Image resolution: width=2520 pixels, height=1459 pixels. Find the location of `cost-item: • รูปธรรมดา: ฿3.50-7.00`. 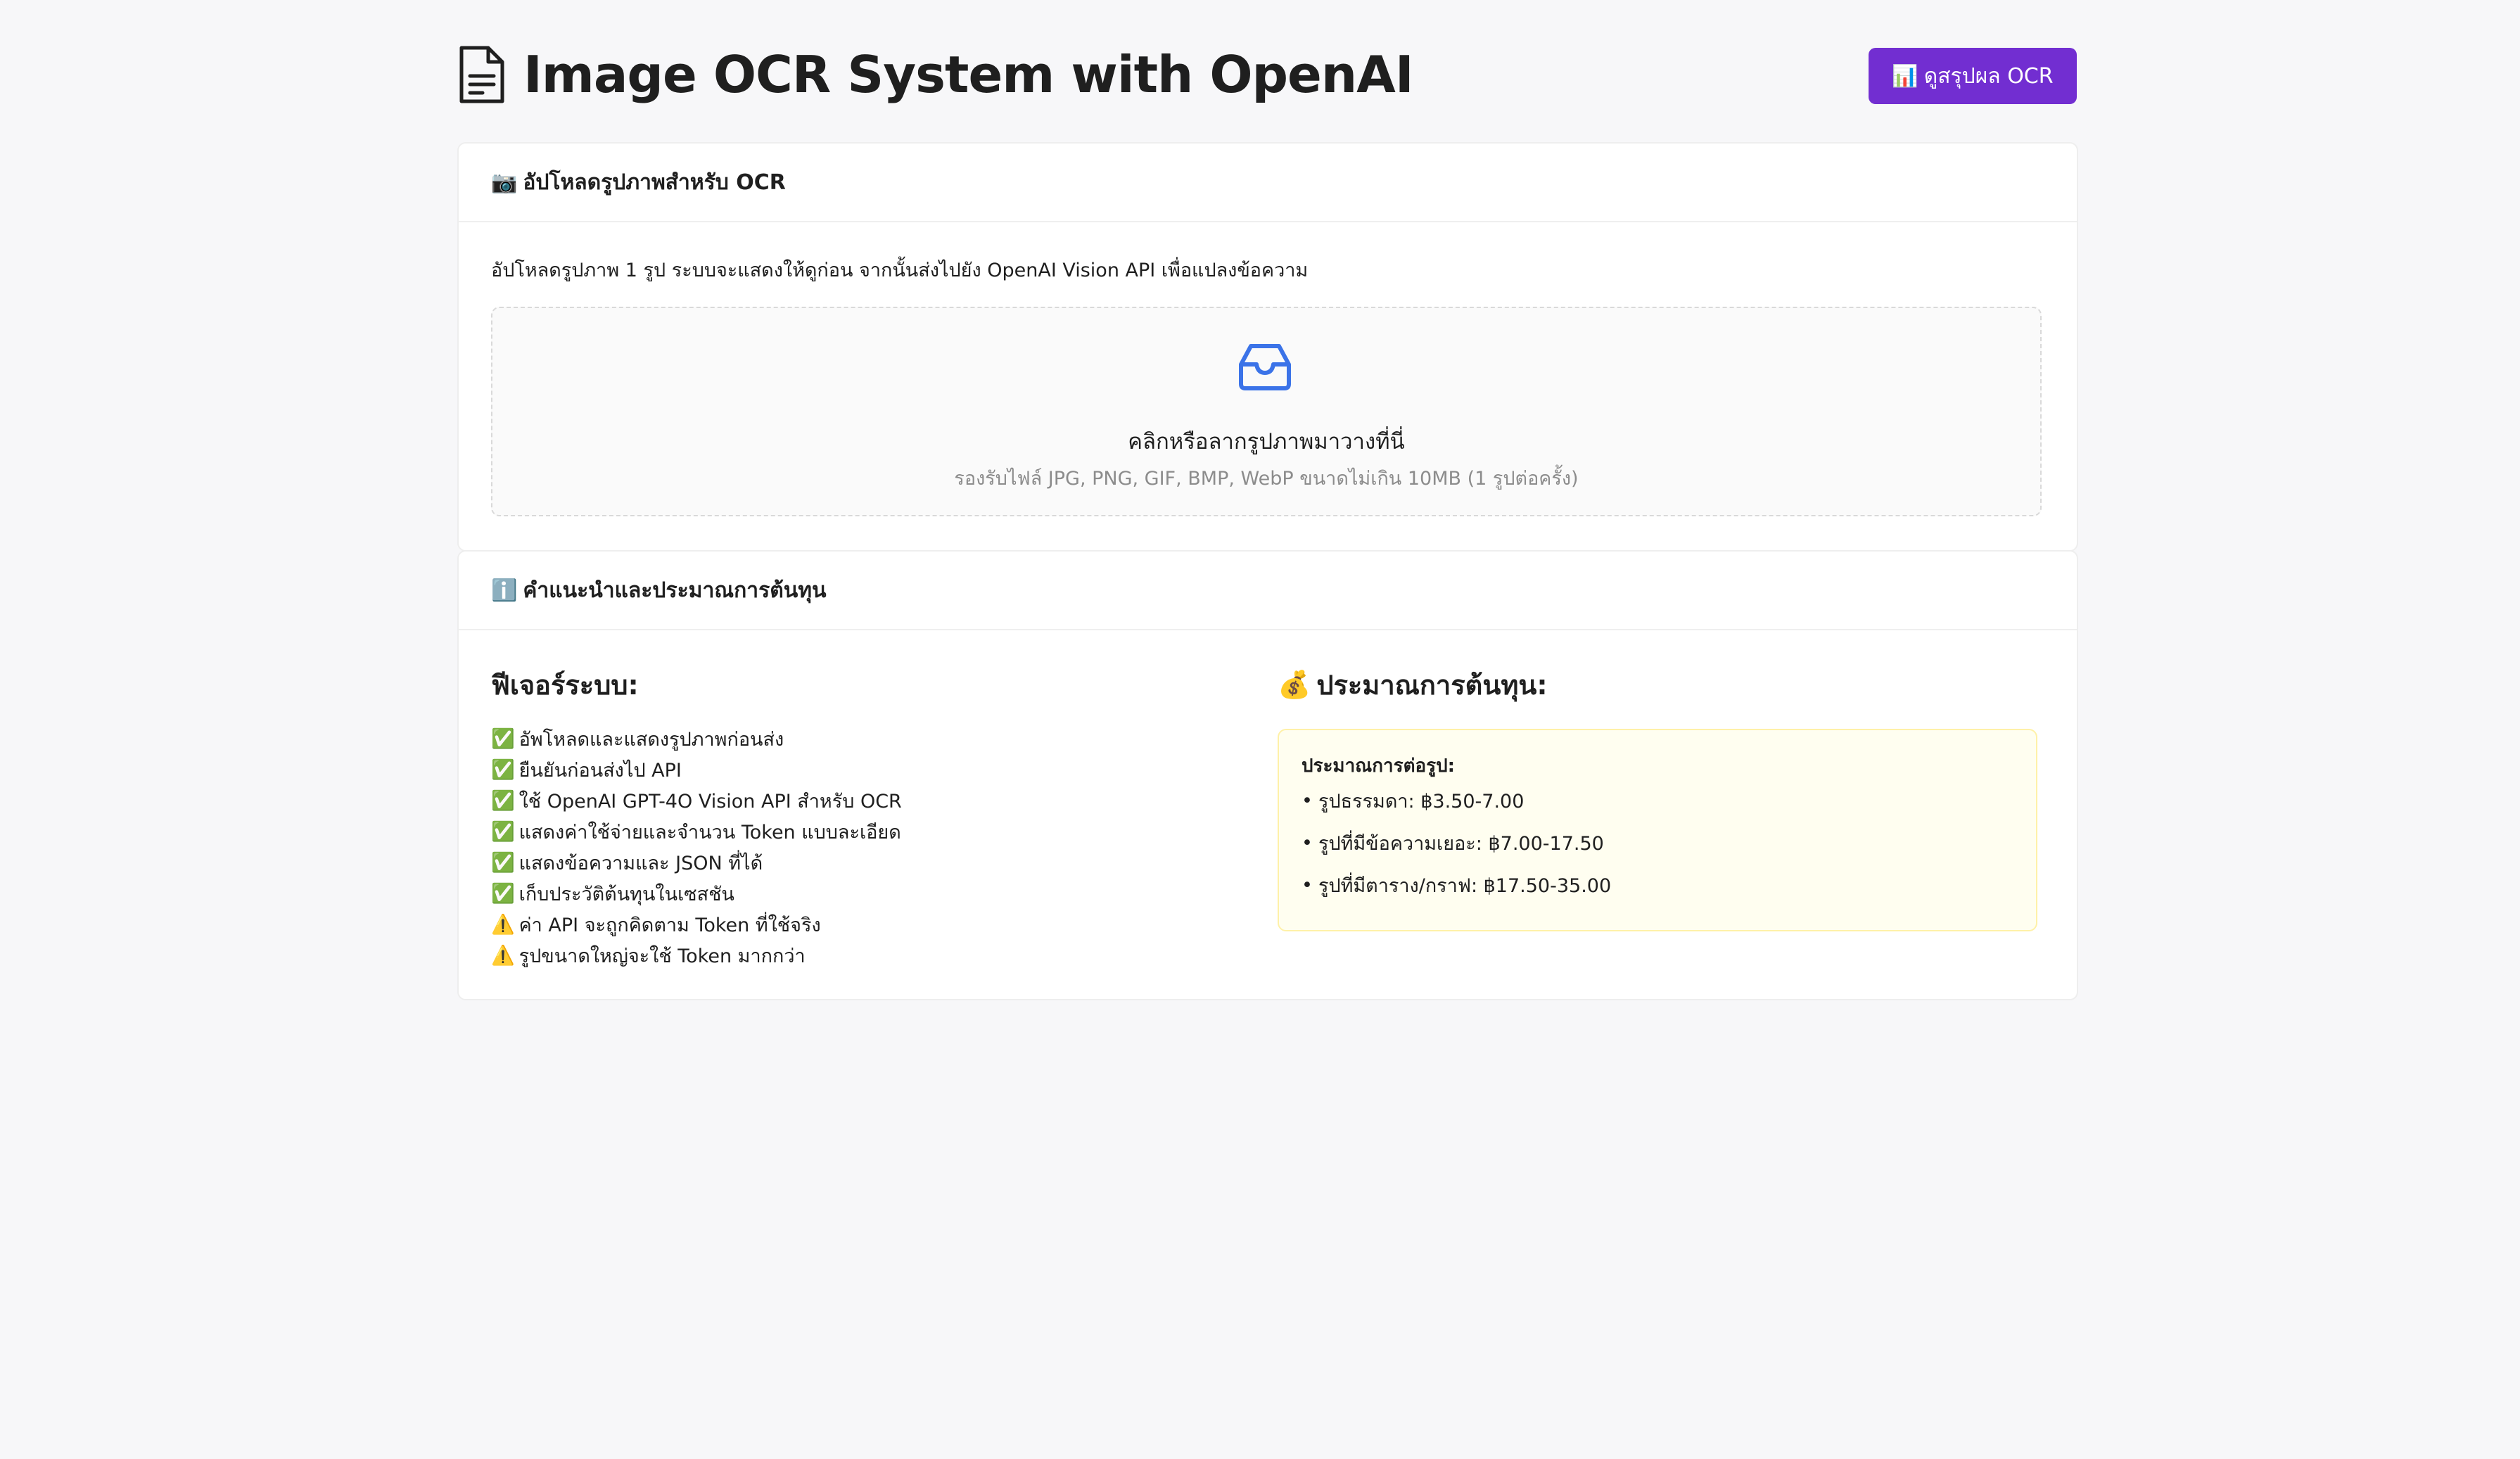

cost-item: • รูปธรรมดา: ฿3.50-7.00 is located at coordinates (1658, 800).